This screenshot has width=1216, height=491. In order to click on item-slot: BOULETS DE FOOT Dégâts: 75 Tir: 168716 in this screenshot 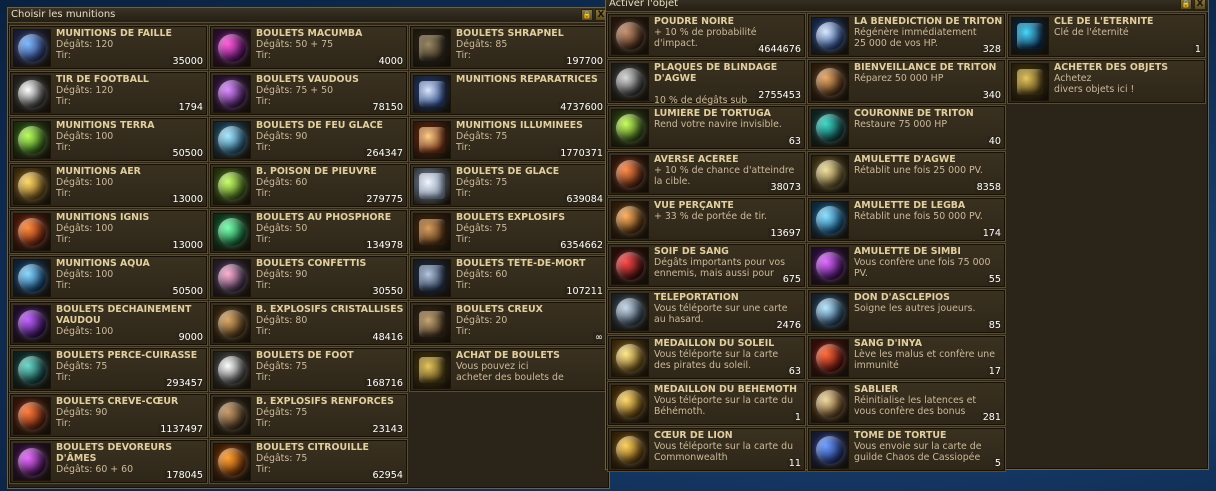, I will do `click(308, 369)`.